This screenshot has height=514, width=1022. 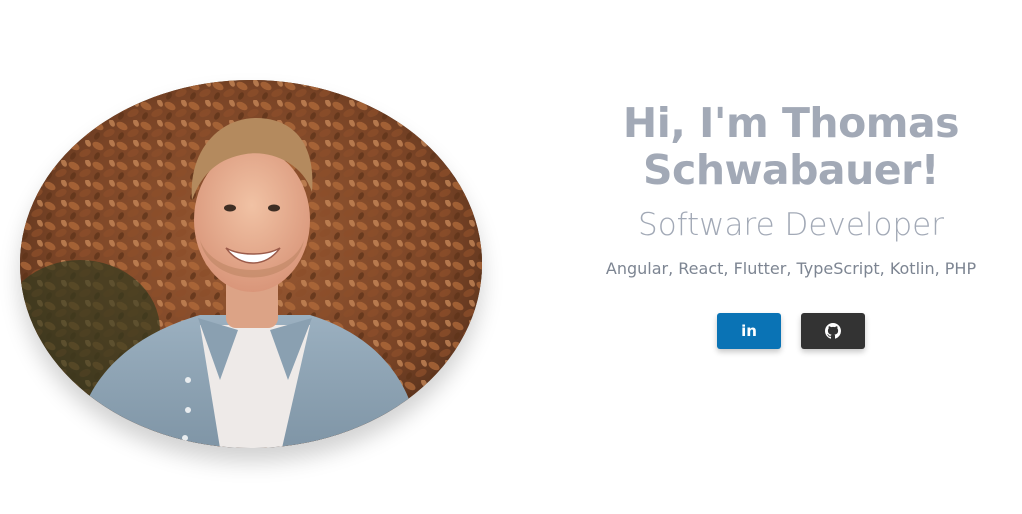 I want to click on social-links: in, so click(x=791, y=331).